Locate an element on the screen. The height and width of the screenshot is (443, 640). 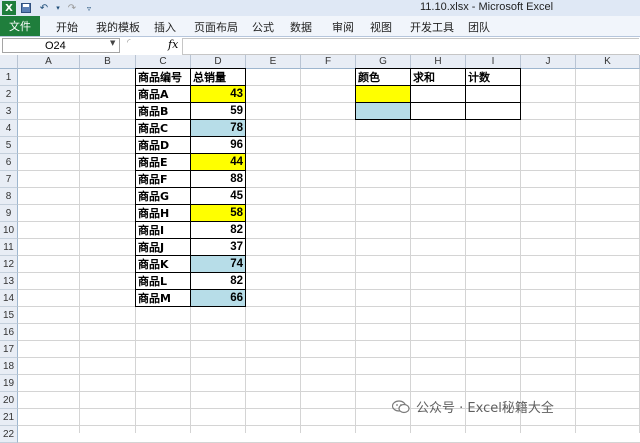
row-header: 20 is located at coordinates (9, 400).